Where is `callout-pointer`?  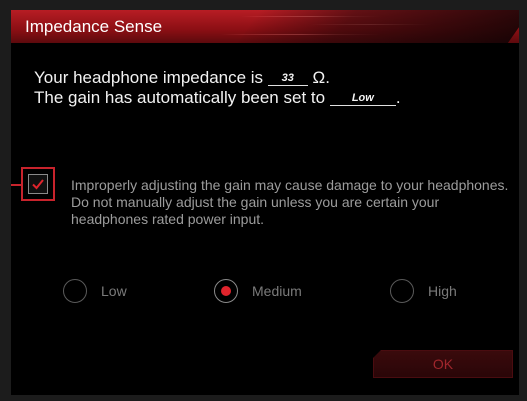
callout-pointer is located at coordinates (16, 185).